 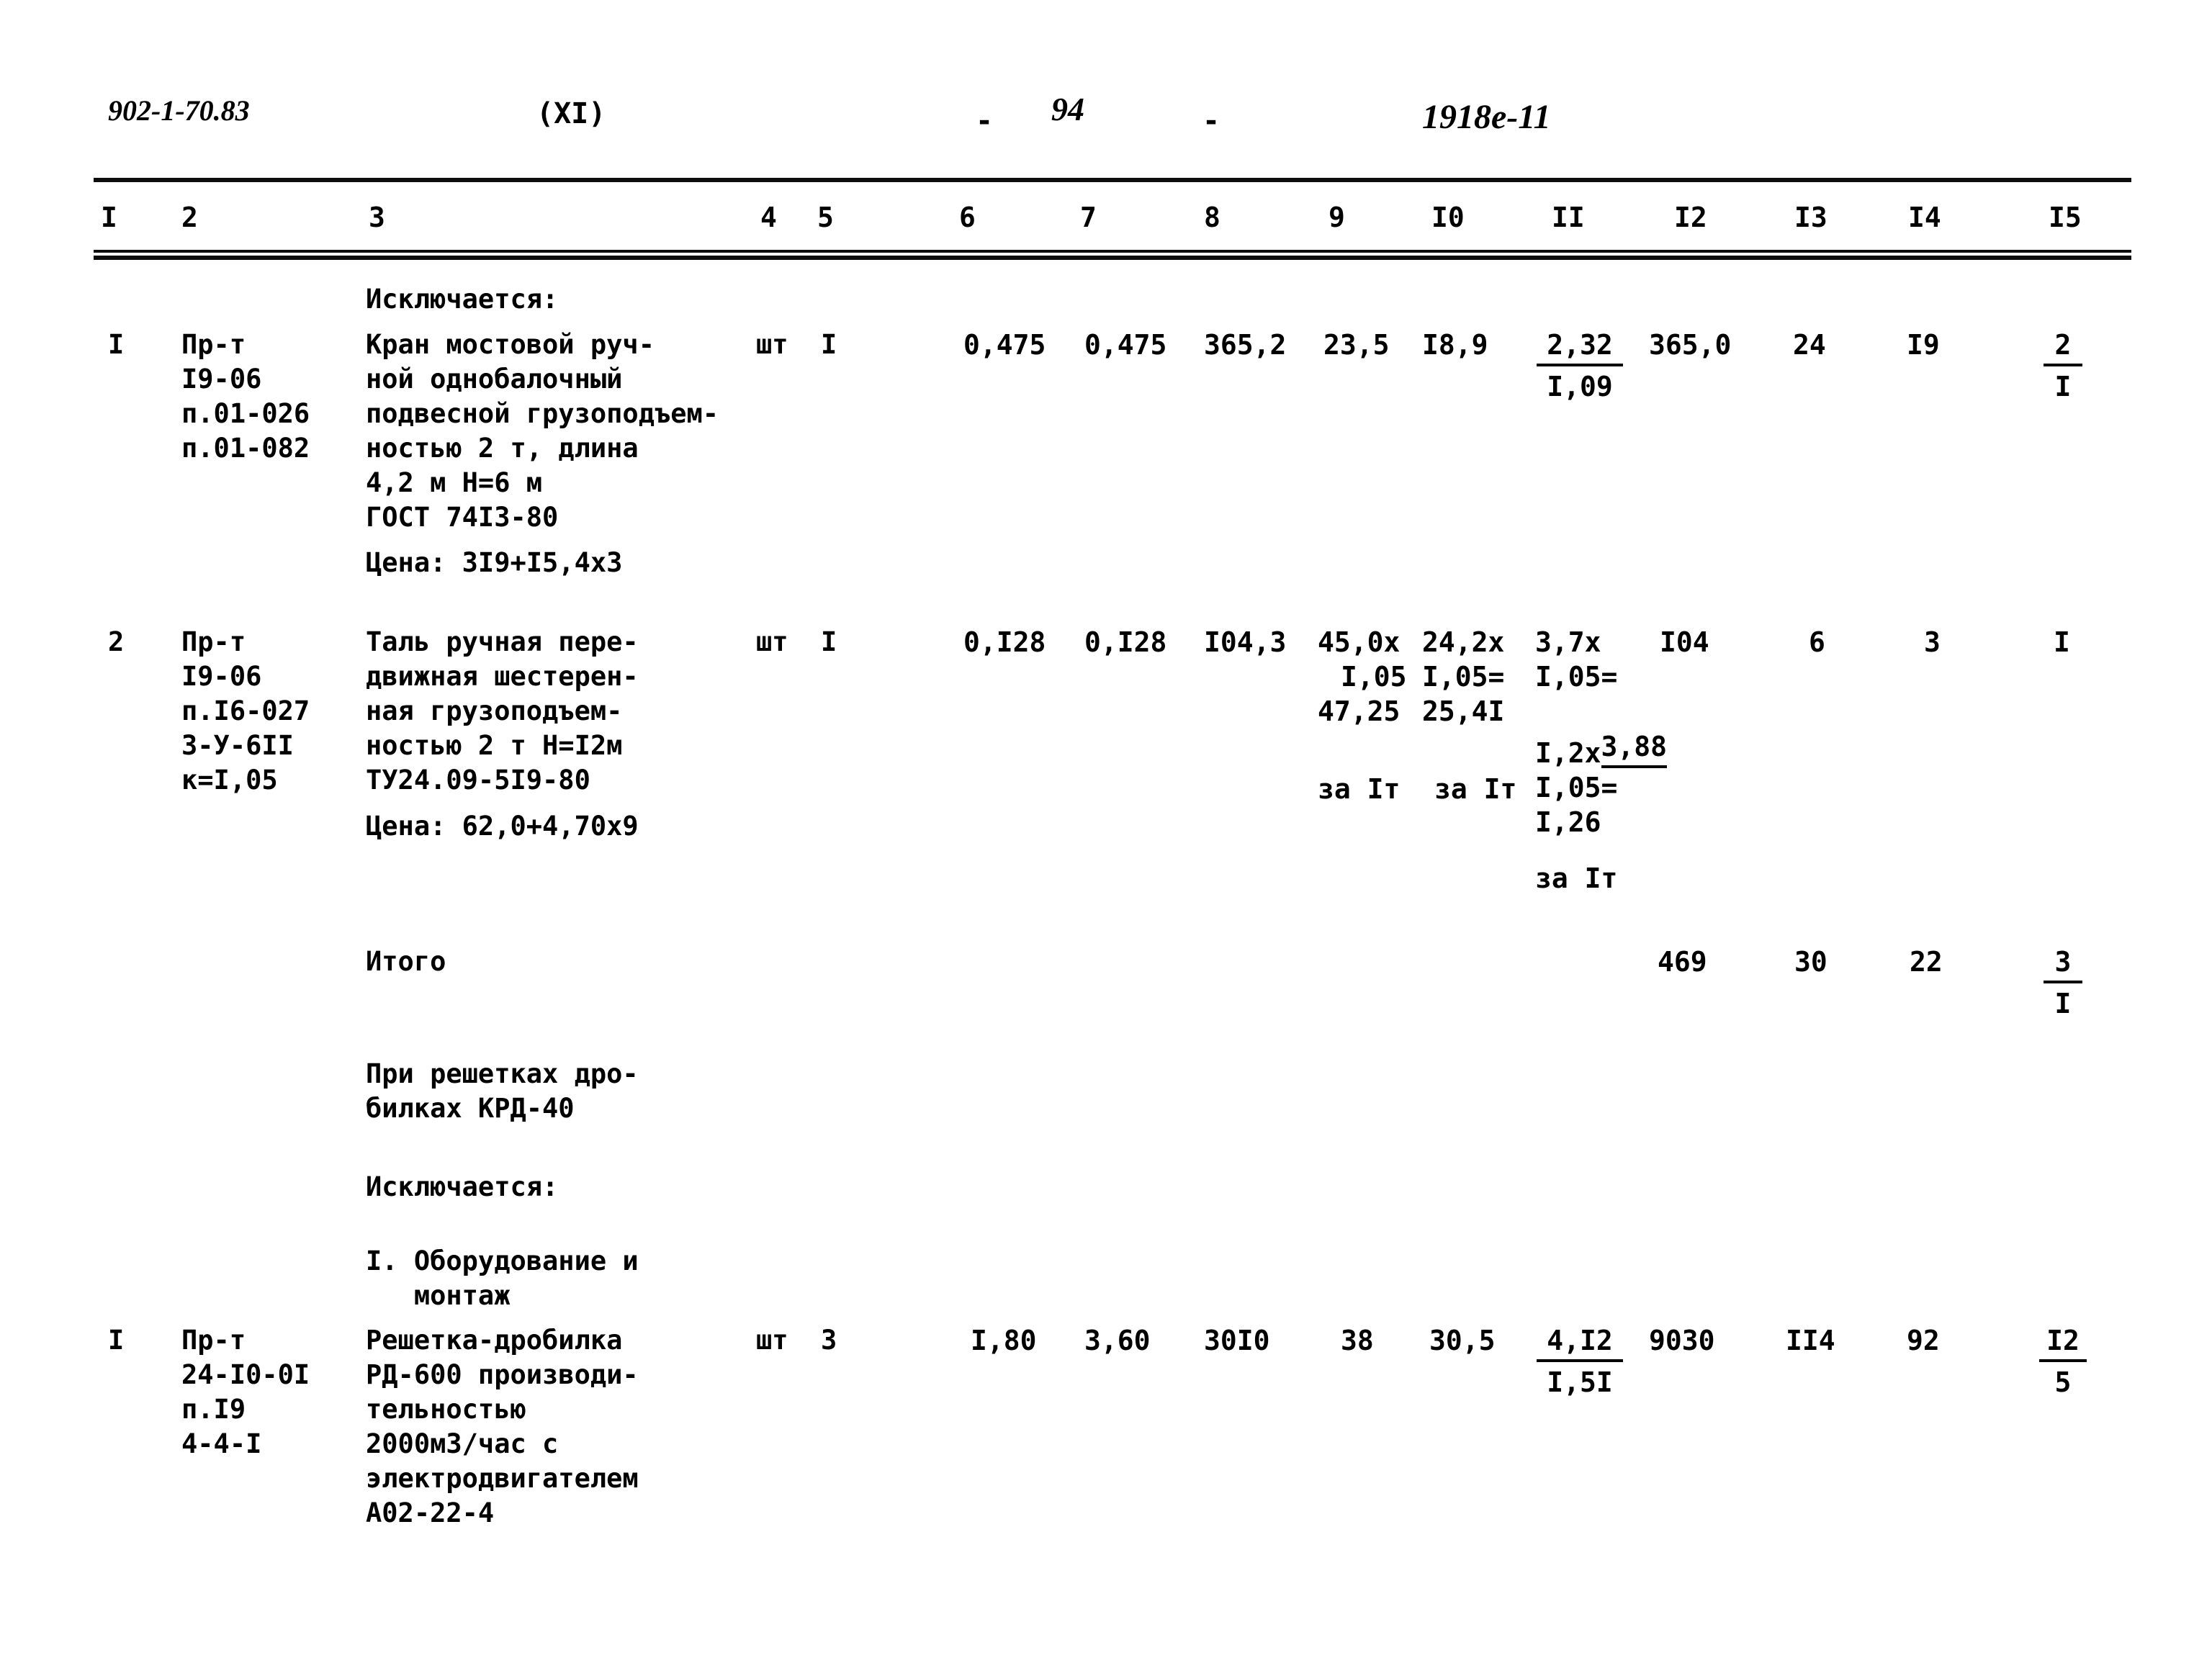 What do you see at coordinates (1004, 1340) in the screenshot?
I see `row3-col6: I,80` at bounding box center [1004, 1340].